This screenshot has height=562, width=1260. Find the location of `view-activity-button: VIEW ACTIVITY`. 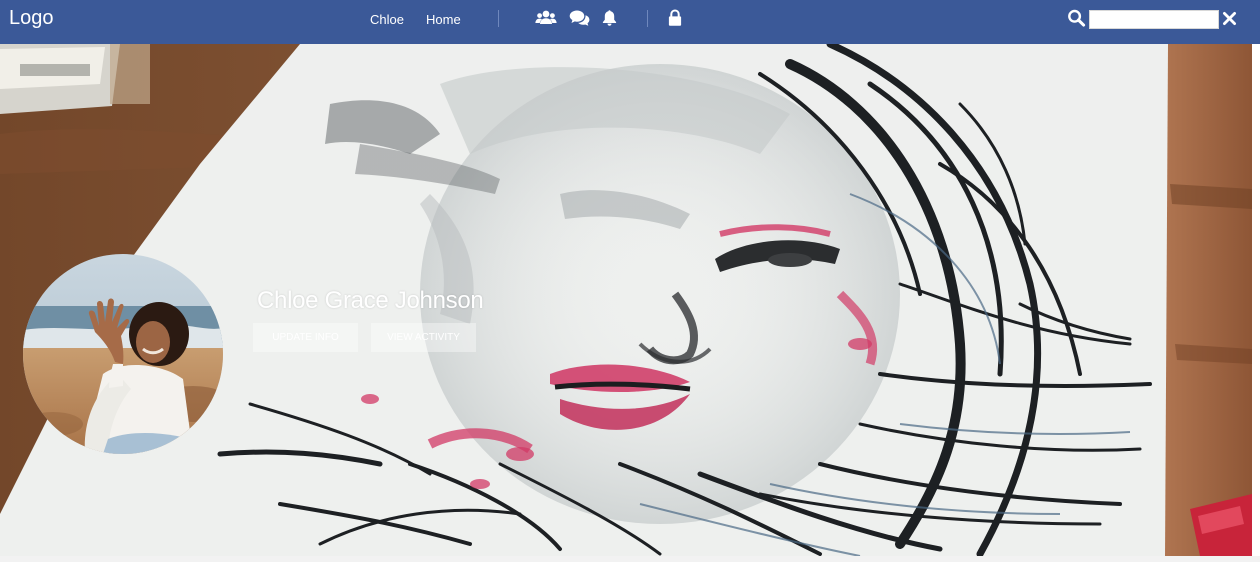

view-activity-button: VIEW ACTIVITY is located at coordinates (423, 337).